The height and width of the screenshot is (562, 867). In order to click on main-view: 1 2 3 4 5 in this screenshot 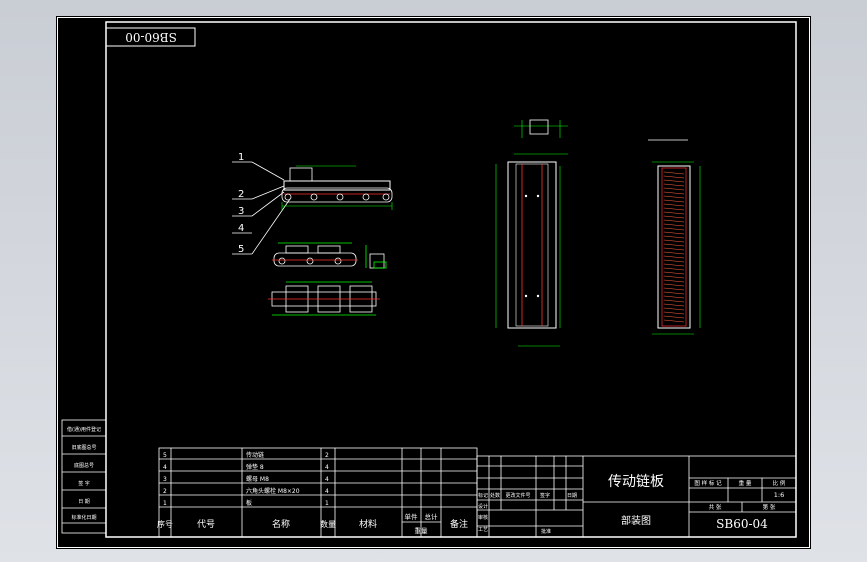, I will do `click(312, 203)`.